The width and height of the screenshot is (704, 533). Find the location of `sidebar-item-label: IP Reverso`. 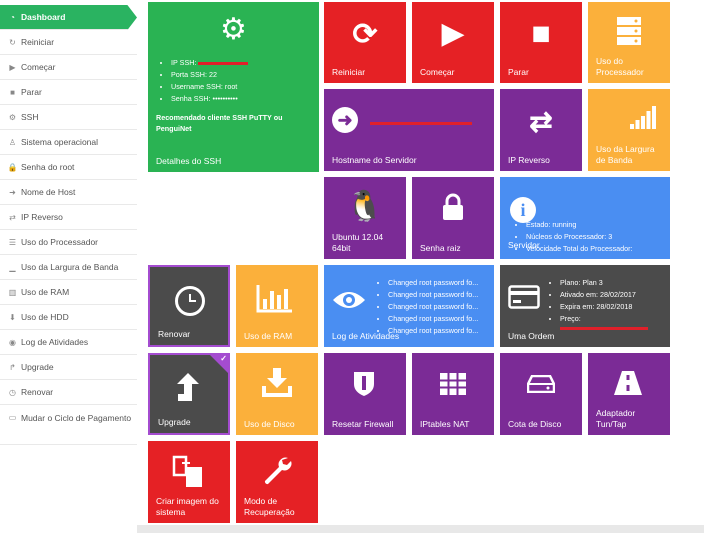

sidebar-item-label: IP Reverso is located at coordinates (42, 217).